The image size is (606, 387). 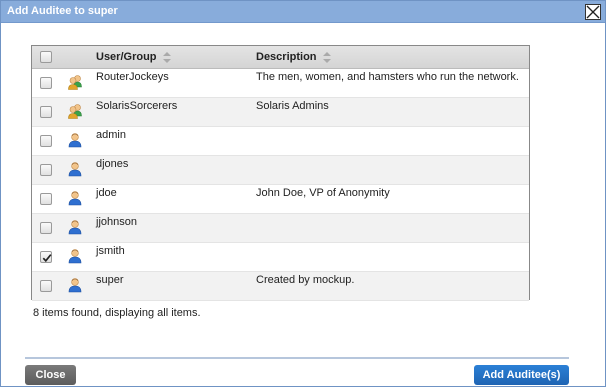 What do you see at coordinates (280, 257) in the screenshot?
I see `table-row: jsmith` at bounding box center [280, 257].